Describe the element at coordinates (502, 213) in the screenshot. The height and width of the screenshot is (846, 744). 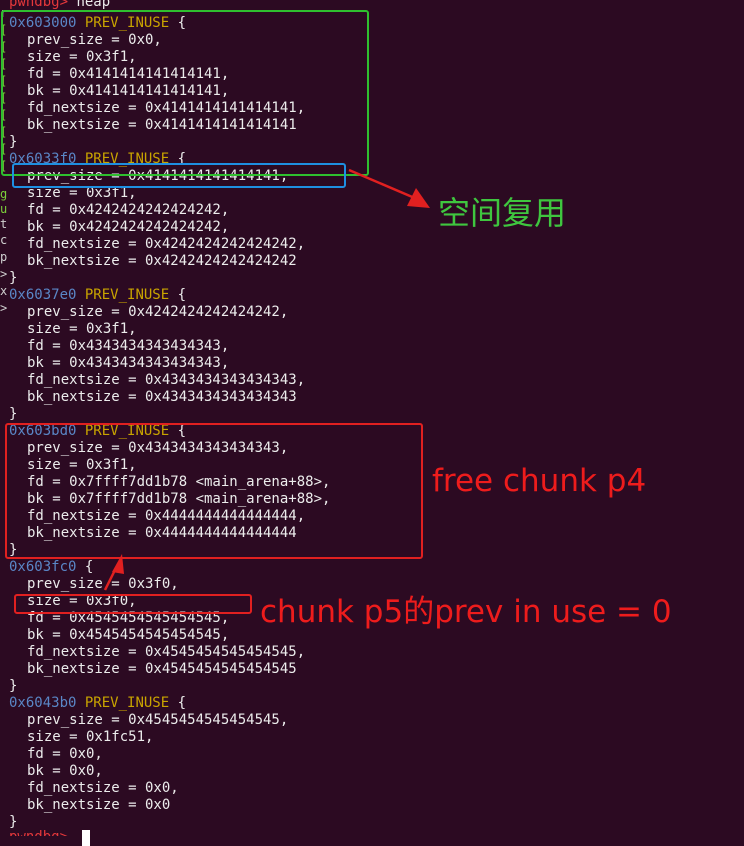
I see `note-space-reuse: 空间复用` at that location.